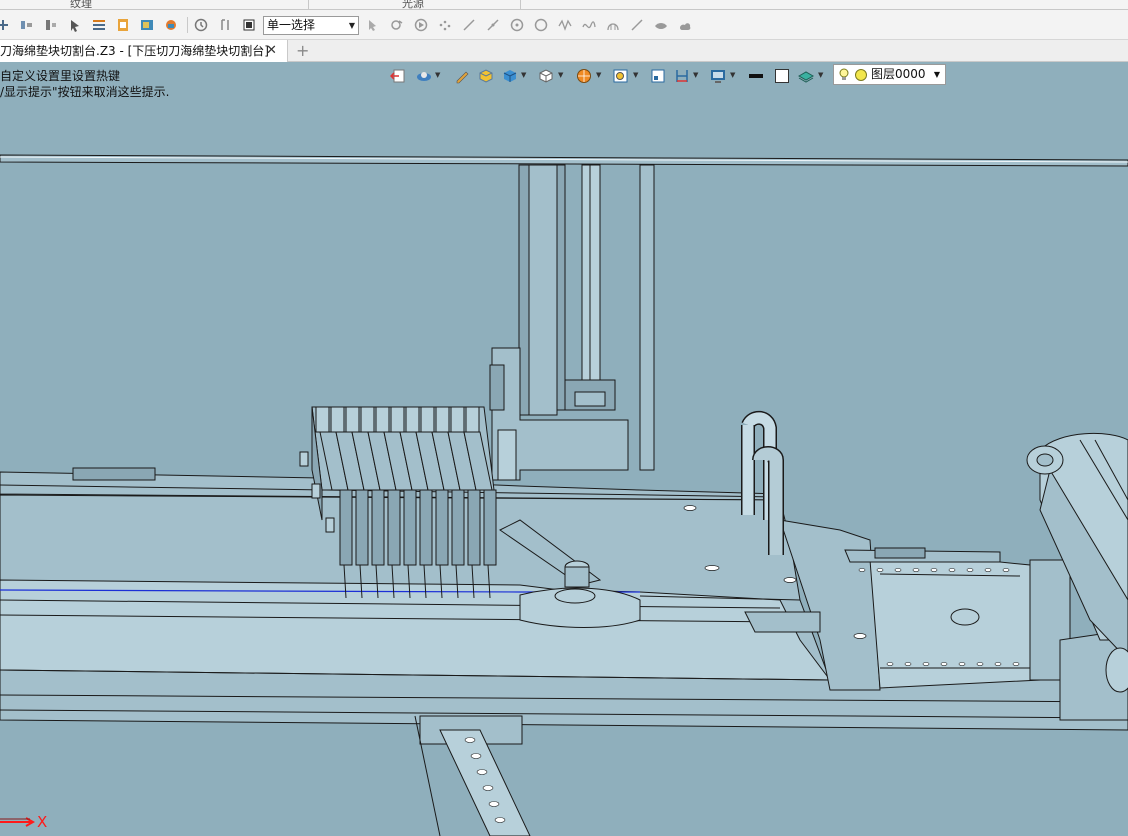  What do you see at coordinates (806, 76) in the screenshot?
I see `layer-visibility-icon` at bounding box center [806, 76].